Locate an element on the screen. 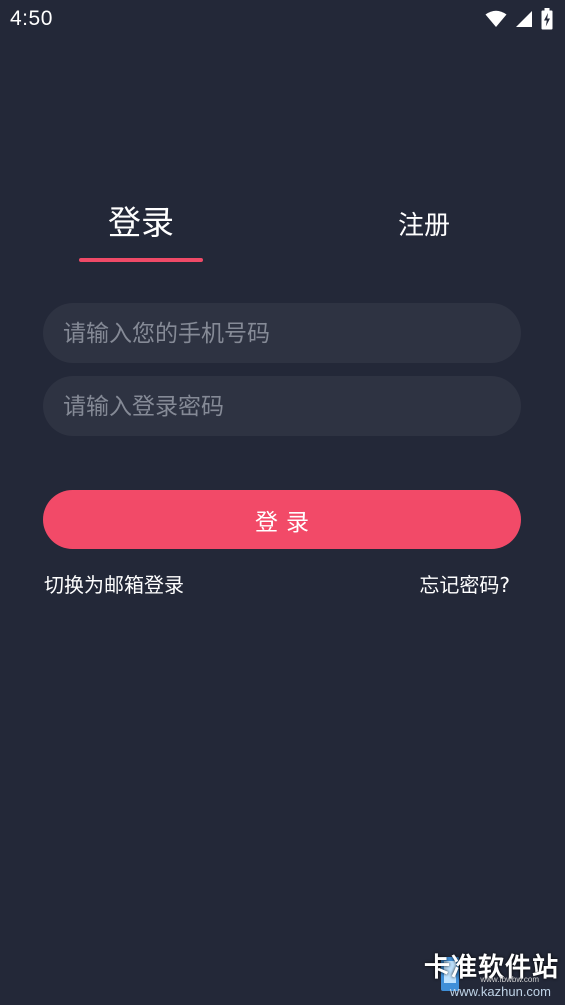  status-icons is located at coordinates (519, 19).